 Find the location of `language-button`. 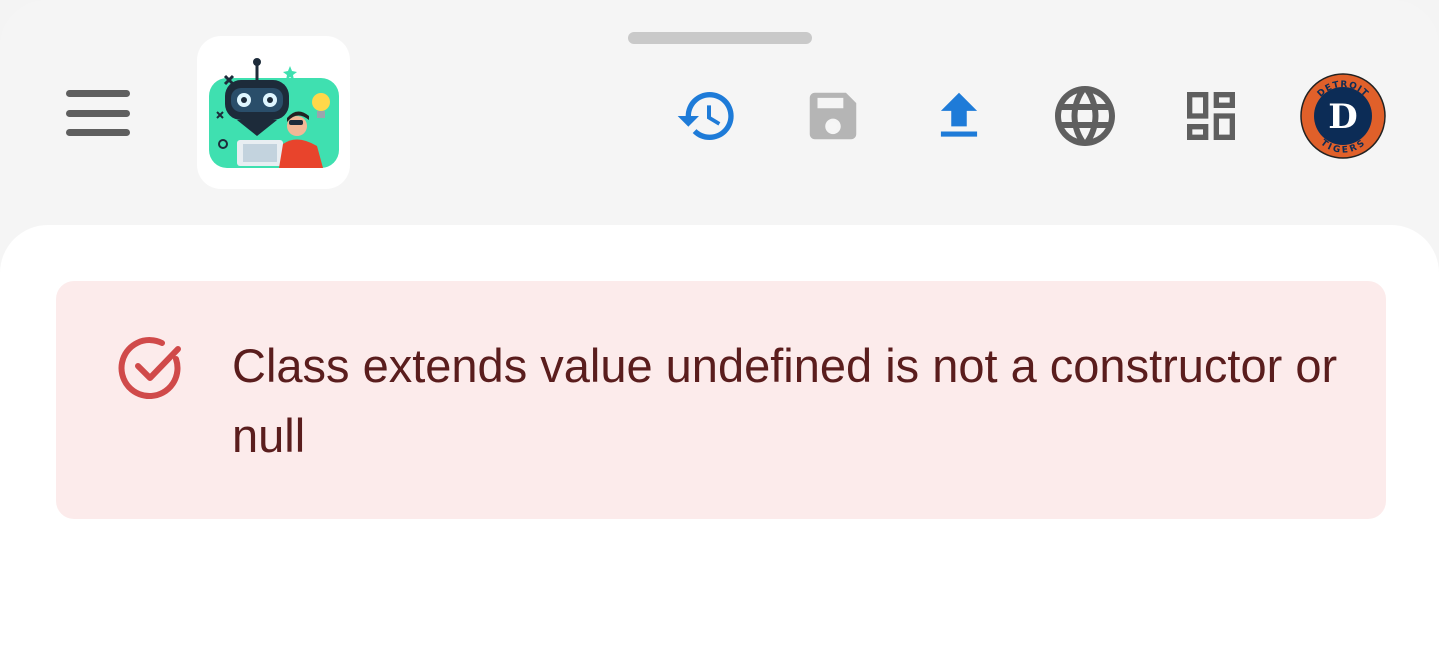

language-button is located at coordinates (1085, 116).